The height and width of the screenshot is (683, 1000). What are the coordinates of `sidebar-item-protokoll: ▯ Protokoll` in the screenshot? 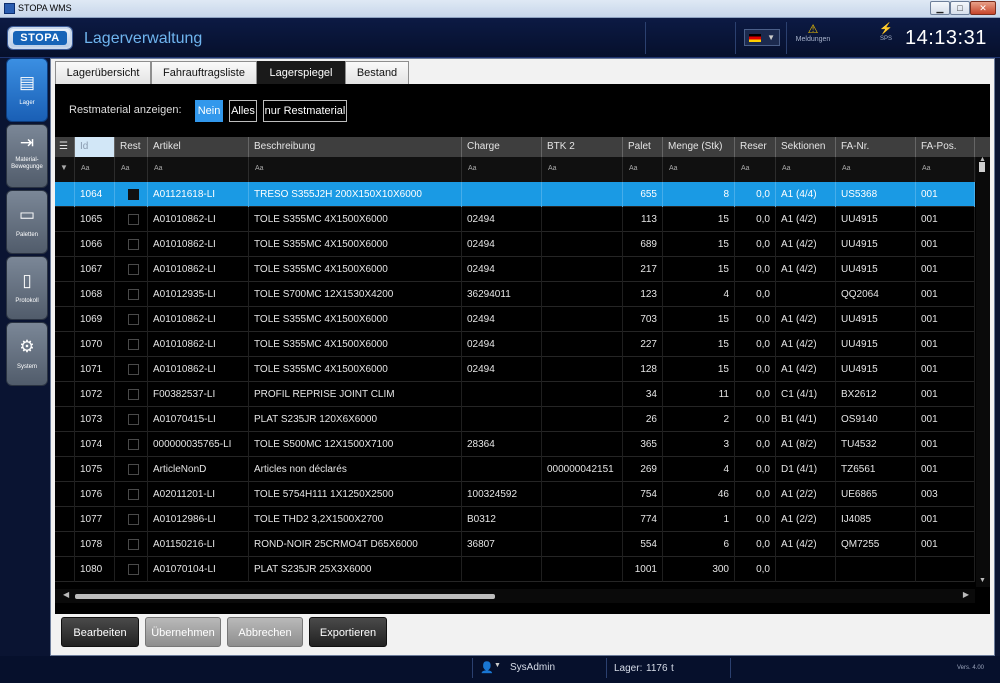 It's located at (27, 288).